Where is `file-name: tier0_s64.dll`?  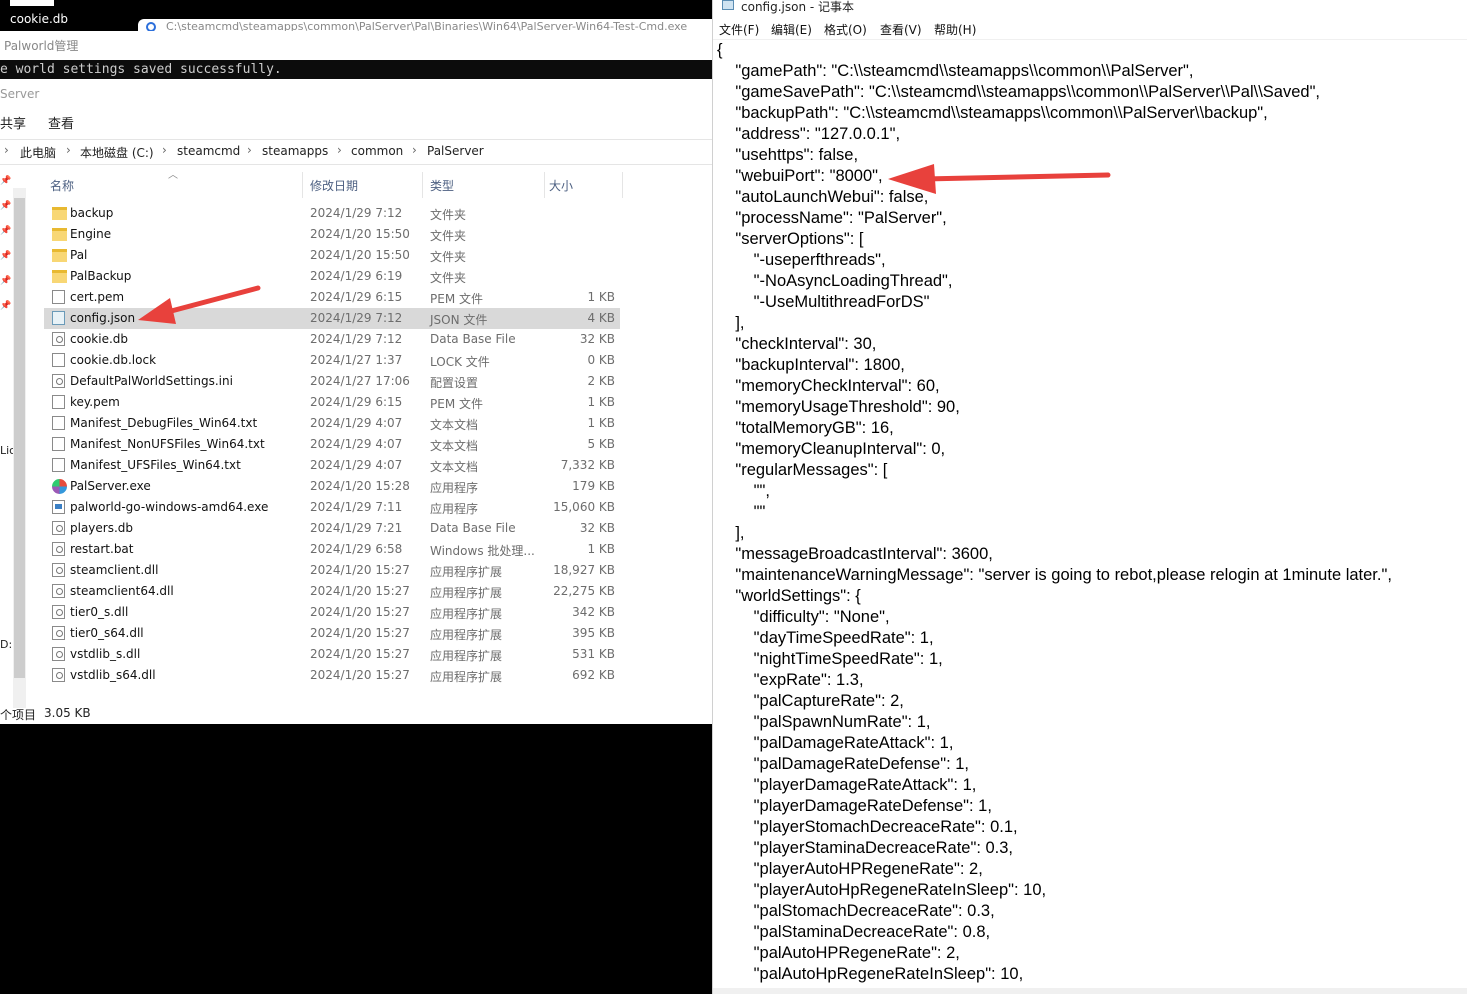
file-name: tier0_s64.dll is located at coordinates (107, 633).